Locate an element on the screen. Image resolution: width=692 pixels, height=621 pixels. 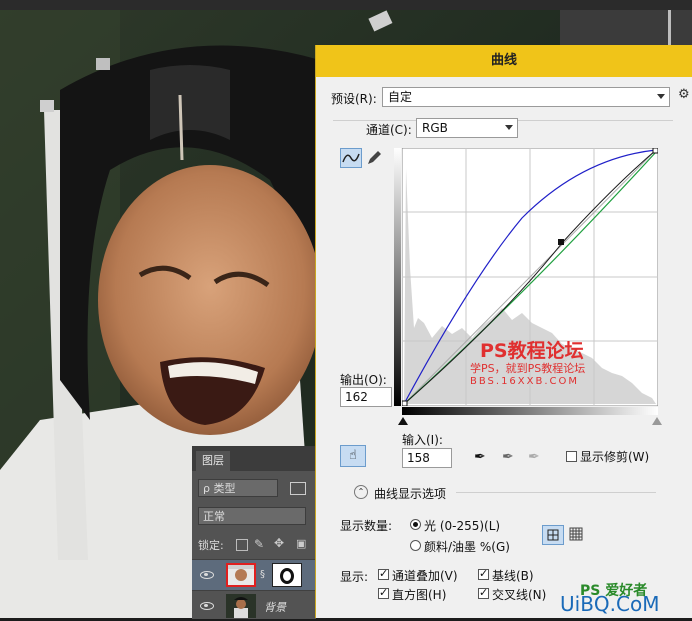
channel-label: 通道(C): is located at coordinates (389, 130).